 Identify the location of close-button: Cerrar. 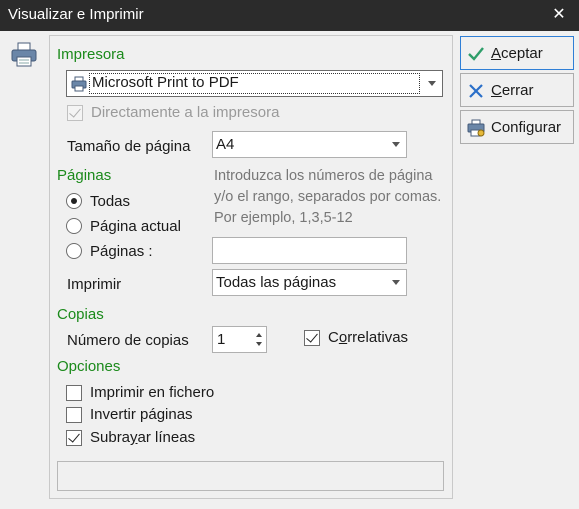
(517, 90).